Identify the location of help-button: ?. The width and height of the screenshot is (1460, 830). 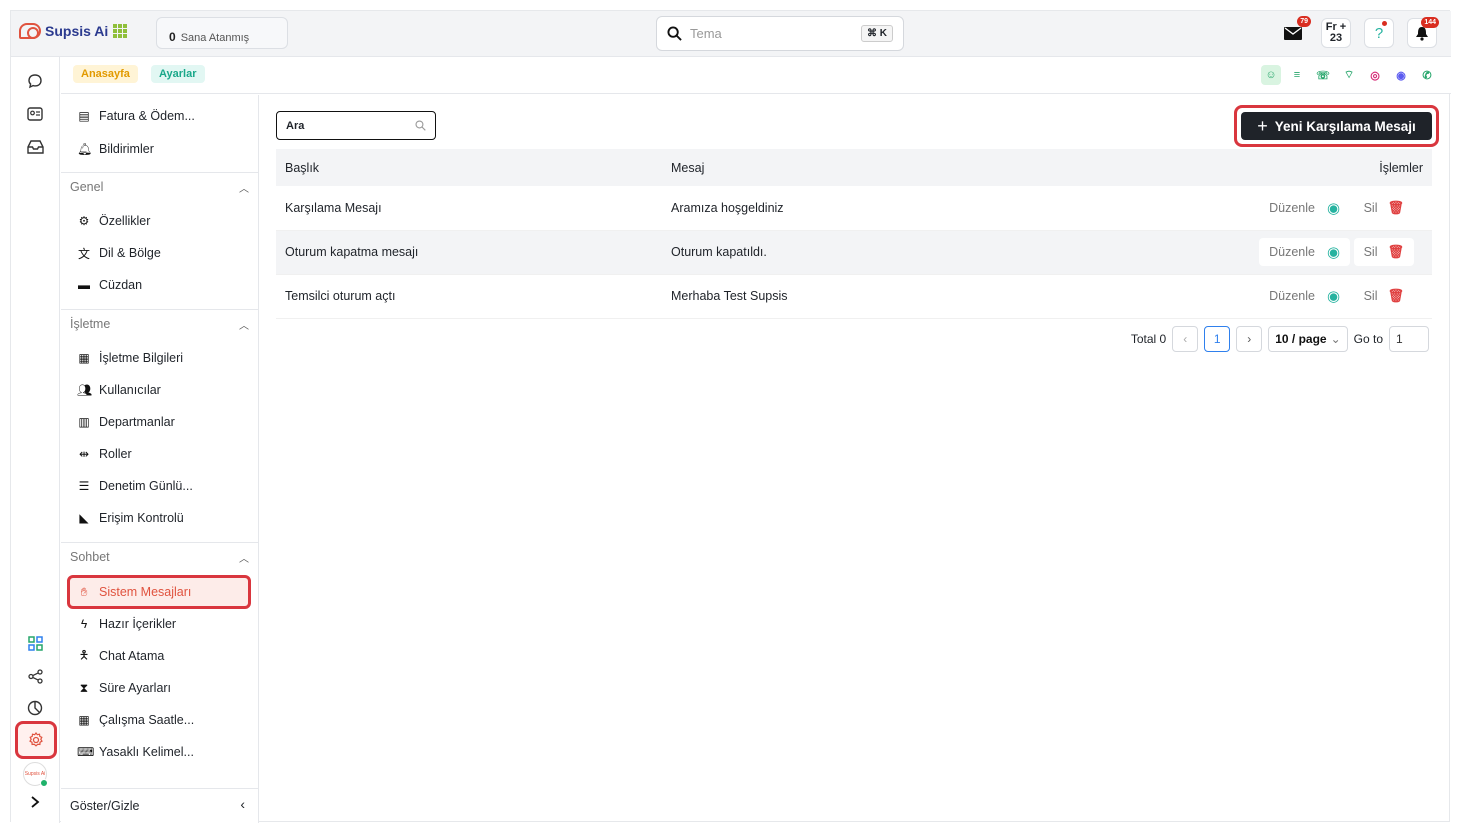
(1379, 33).